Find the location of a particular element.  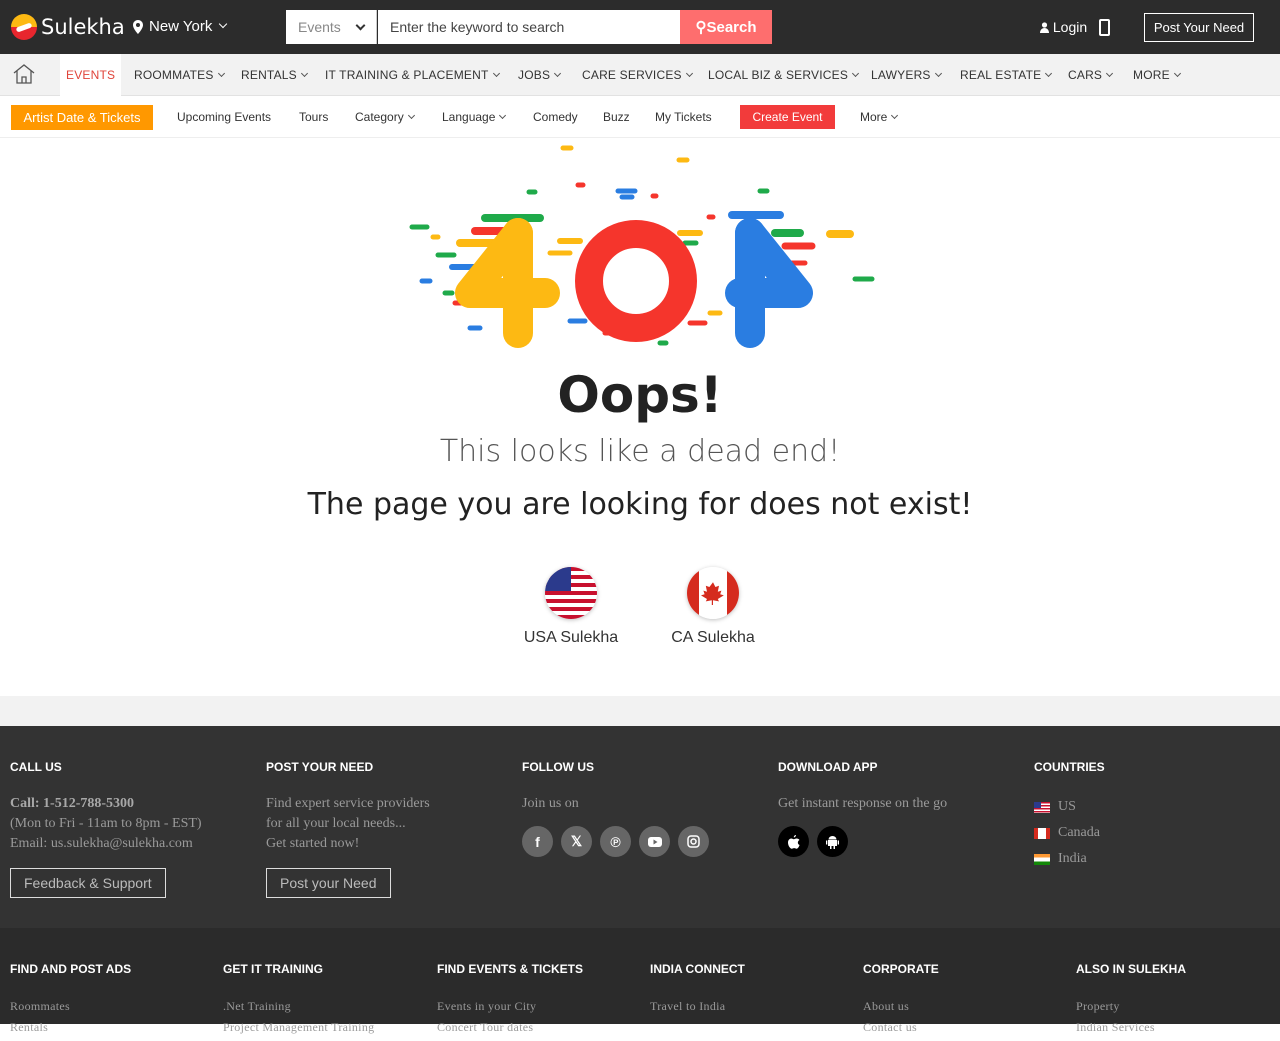

search-category-value: Events is located at coordinates (319, 27).